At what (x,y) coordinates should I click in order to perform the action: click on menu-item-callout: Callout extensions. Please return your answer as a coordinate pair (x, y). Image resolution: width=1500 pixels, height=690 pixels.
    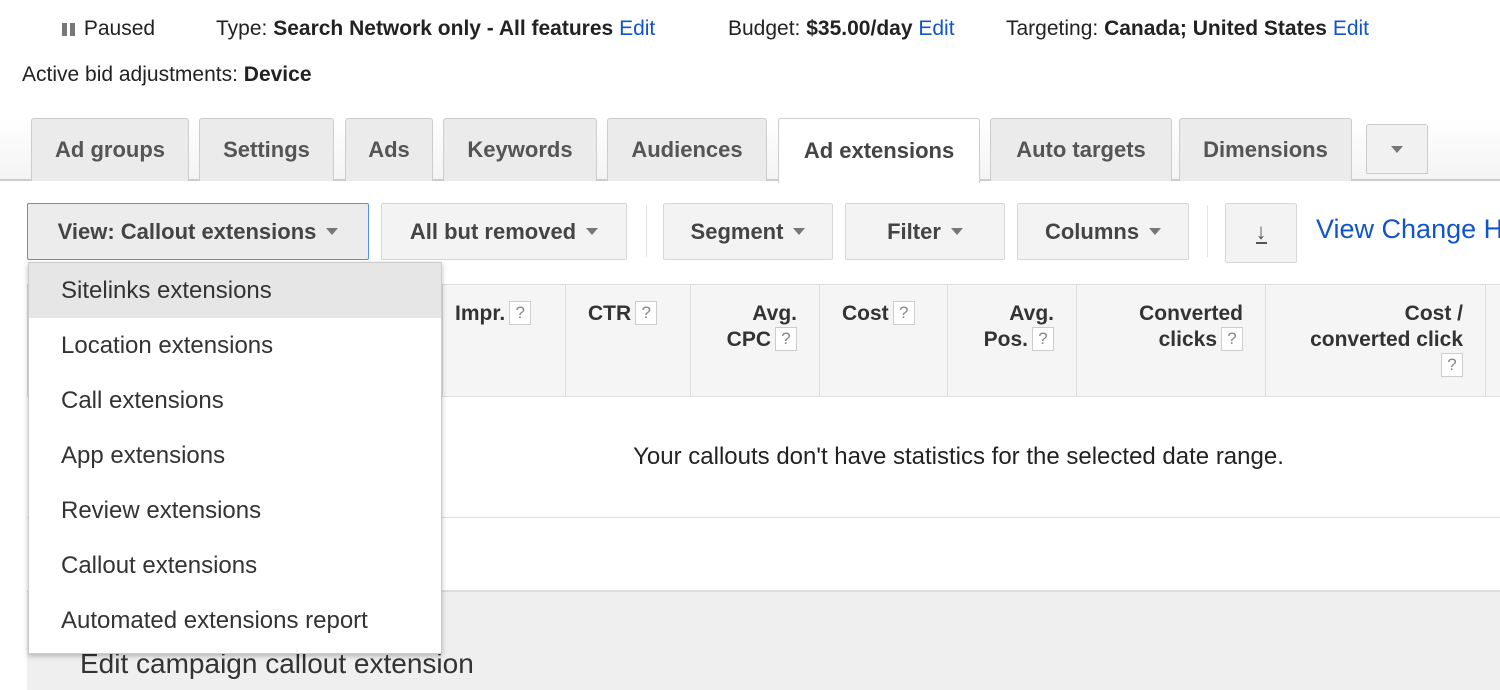
    Looking at the image, I should click on (235, 565).